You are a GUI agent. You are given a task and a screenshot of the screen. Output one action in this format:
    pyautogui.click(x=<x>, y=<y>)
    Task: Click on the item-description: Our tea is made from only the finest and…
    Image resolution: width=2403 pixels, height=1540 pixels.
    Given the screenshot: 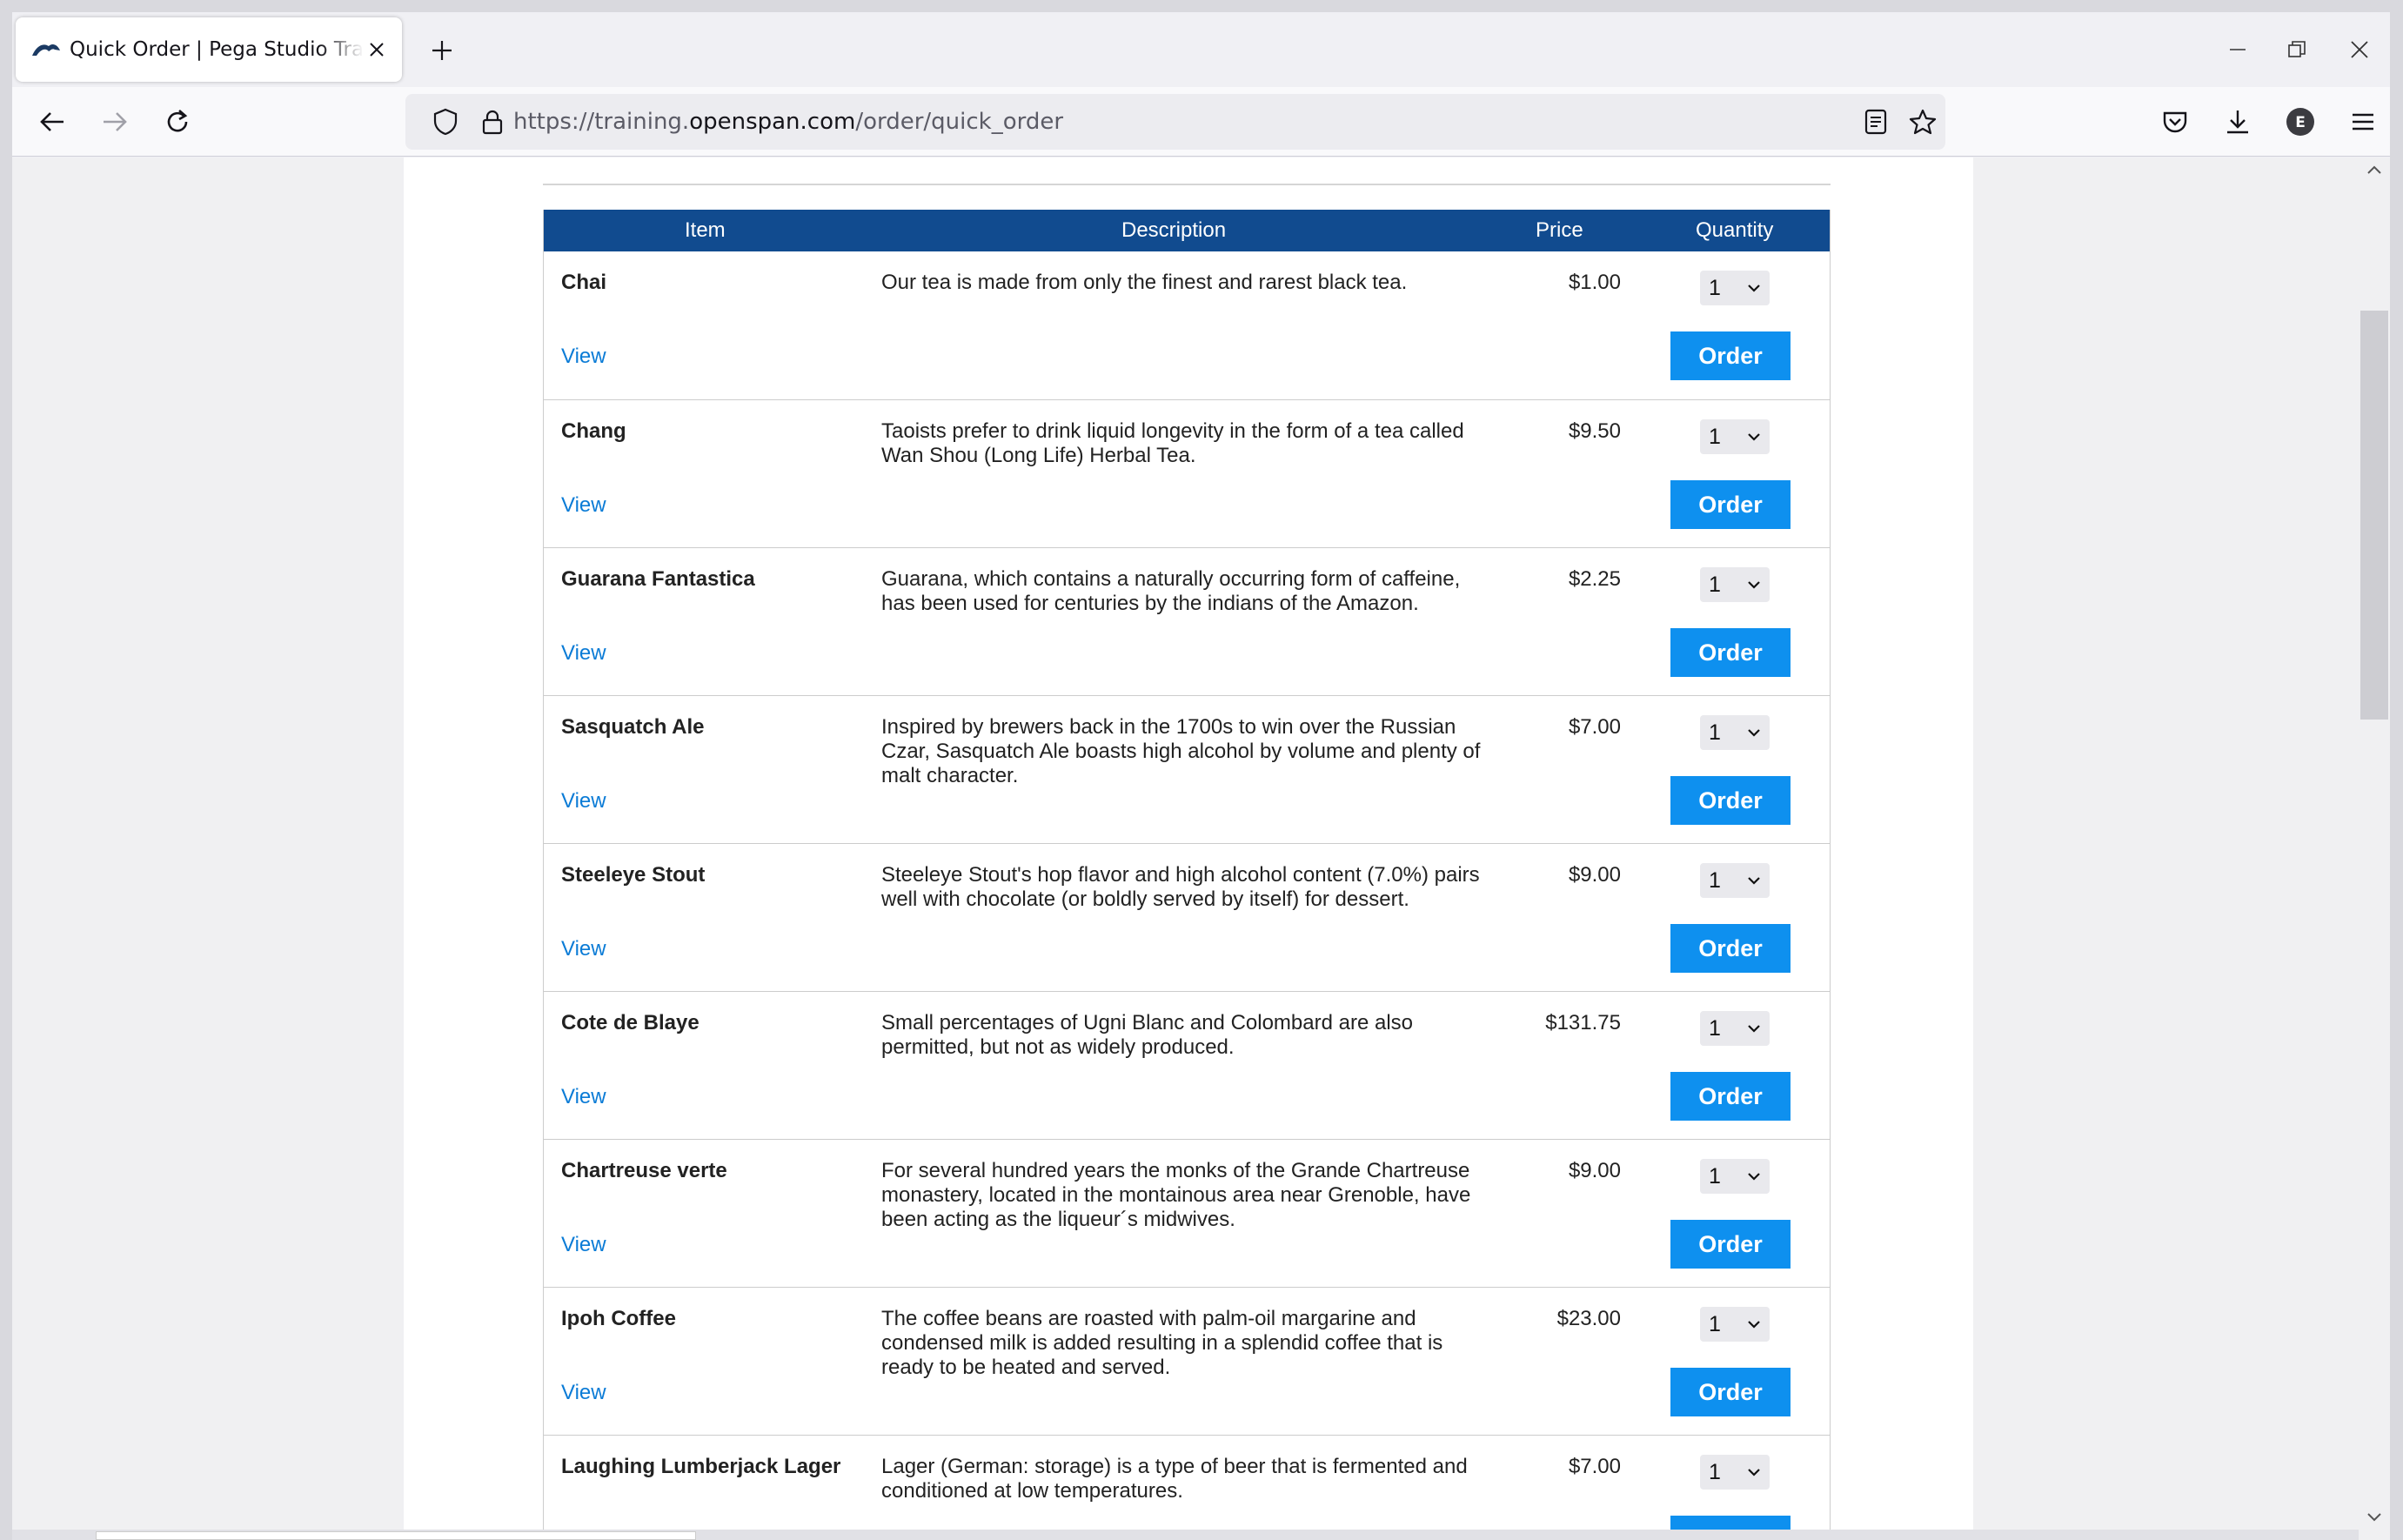 What is the action you would take?
    pyautogui.click(x=1144, y=282)
    